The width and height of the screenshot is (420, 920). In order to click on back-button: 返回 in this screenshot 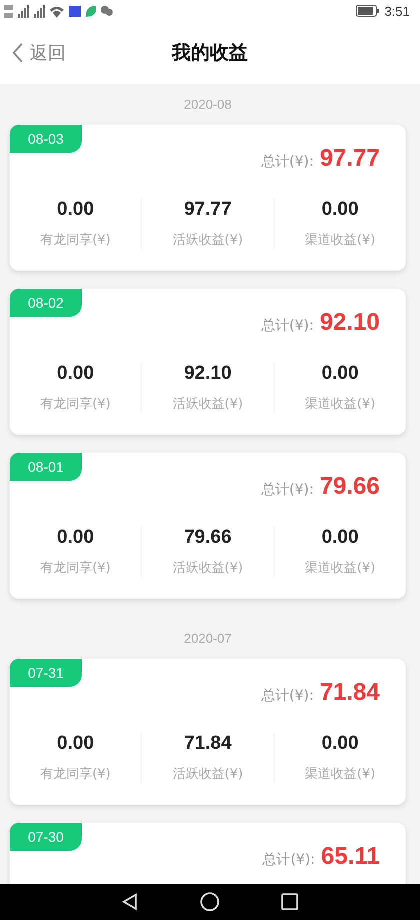, I will do `click(39, 53)`.